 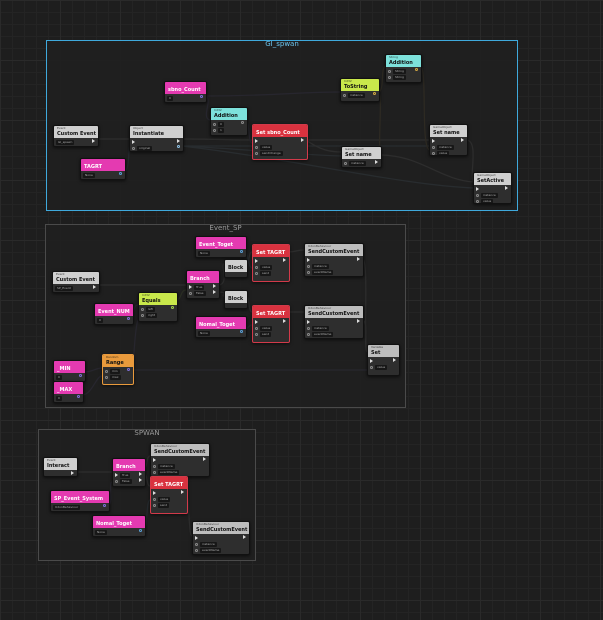 I want to click on tagrt-variable-node: TAGRT None, so click(x=103, y=169).